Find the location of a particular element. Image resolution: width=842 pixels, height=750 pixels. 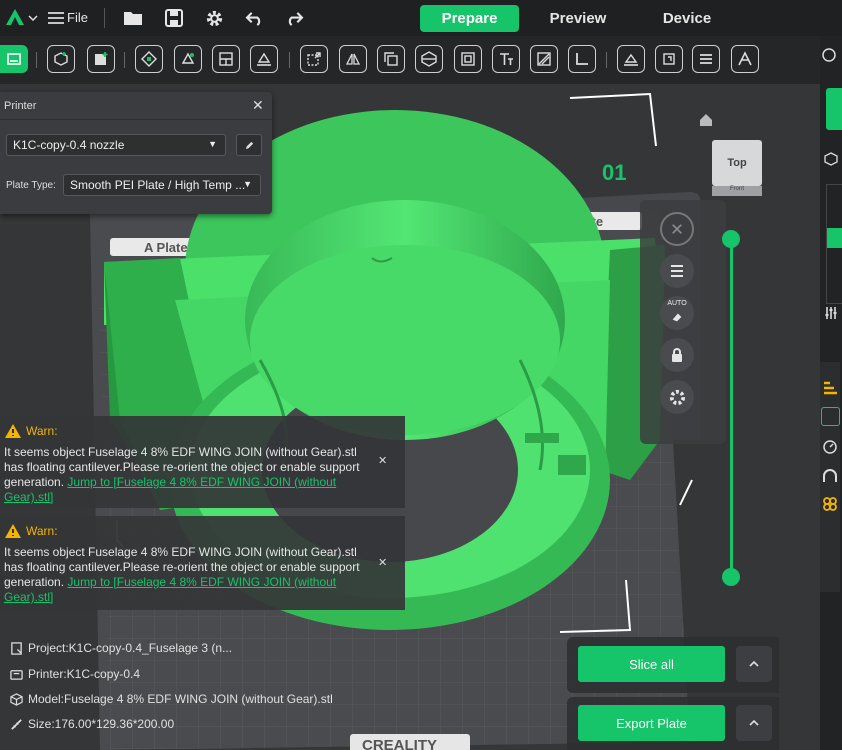

edit-printer-button is located at coordinates (249, 145).